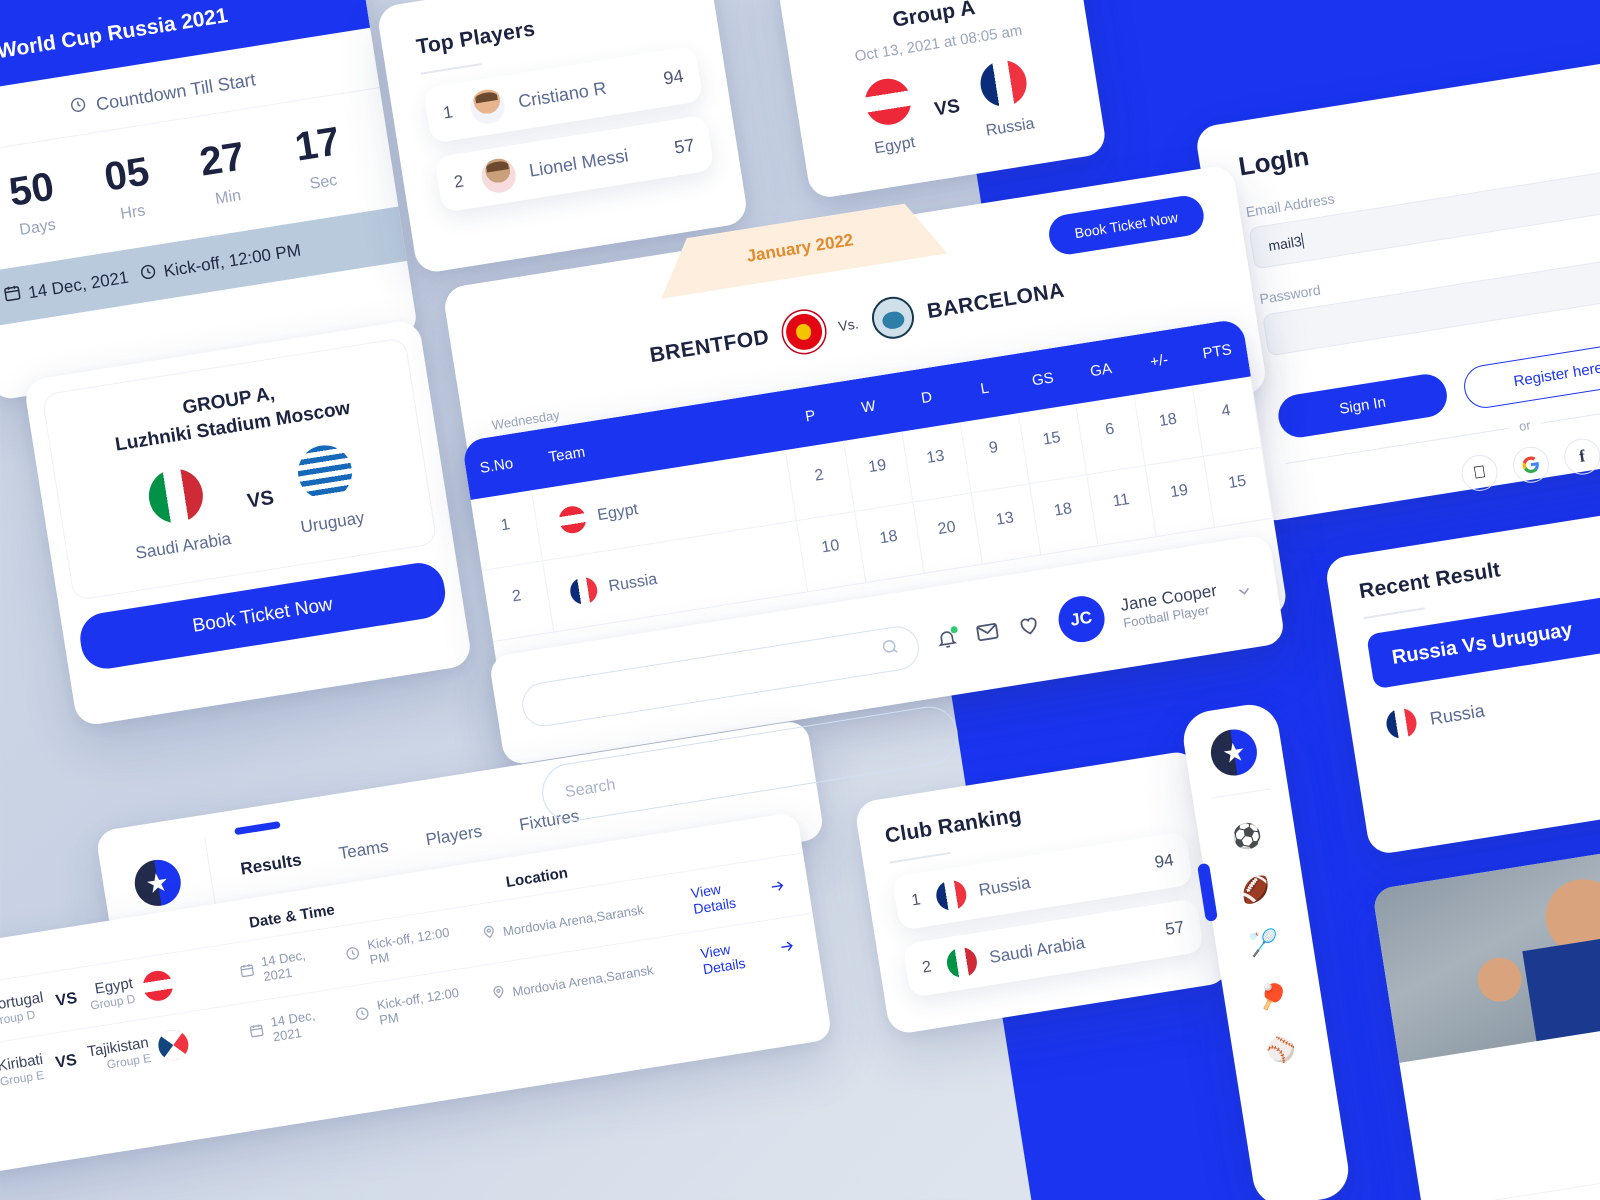  What do you see at coordinates (37, 227) in the screenshot?
I see `countdown-days-label: Days` at bounding box center [37, 227].